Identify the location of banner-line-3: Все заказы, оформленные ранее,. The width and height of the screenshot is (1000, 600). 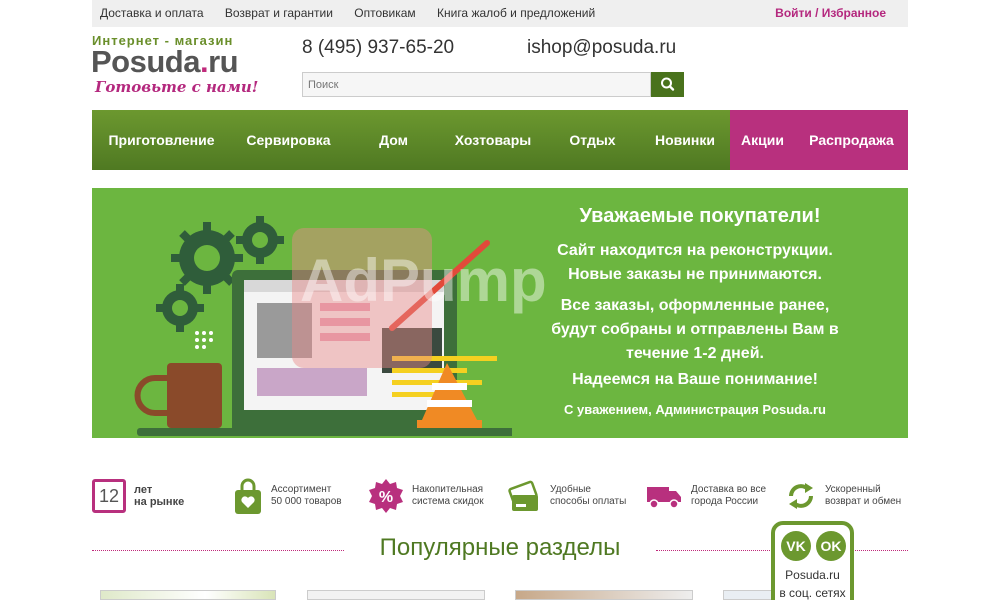
(695, 305).